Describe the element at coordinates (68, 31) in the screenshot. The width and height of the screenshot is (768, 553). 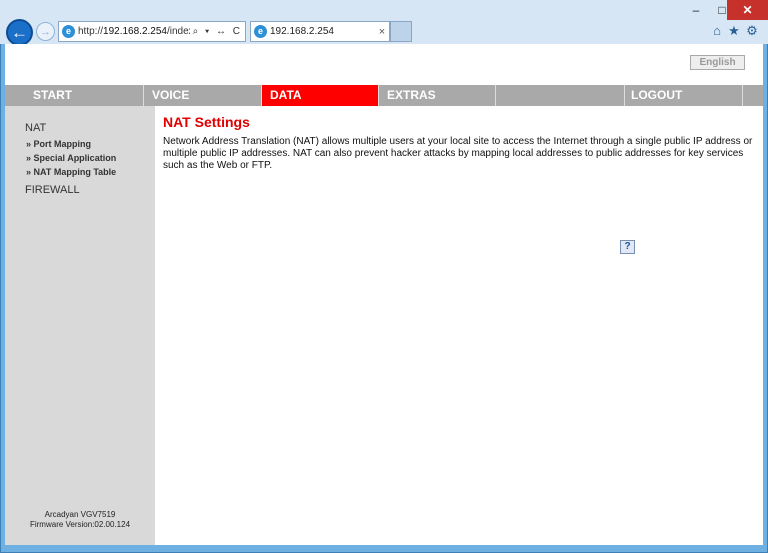
I see `ie-page-icon: e` at that location.